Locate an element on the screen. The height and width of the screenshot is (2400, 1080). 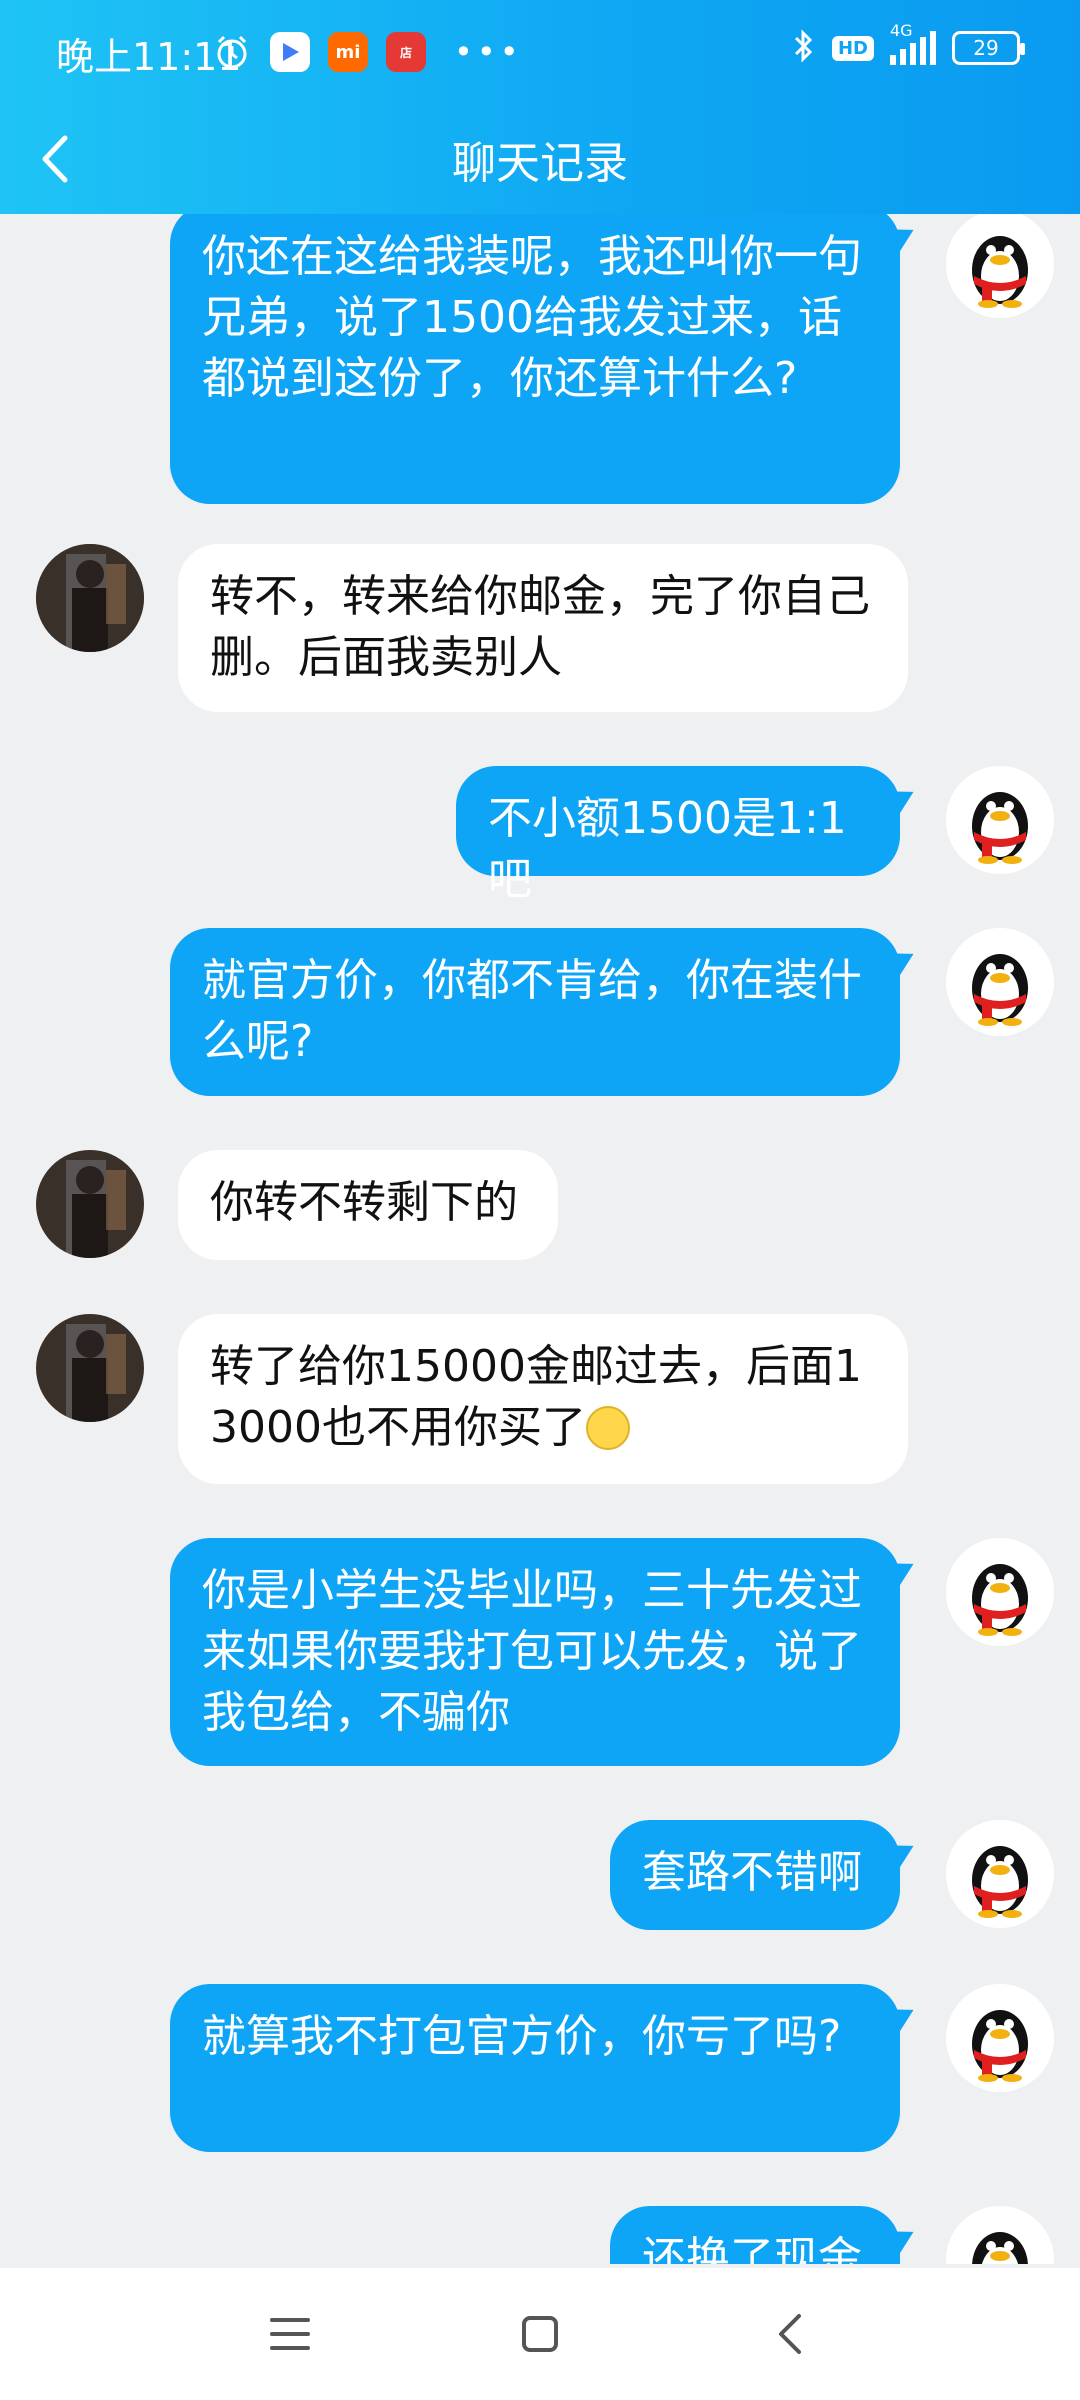
signal-icon: 4G is located at coordinates (913, 43).